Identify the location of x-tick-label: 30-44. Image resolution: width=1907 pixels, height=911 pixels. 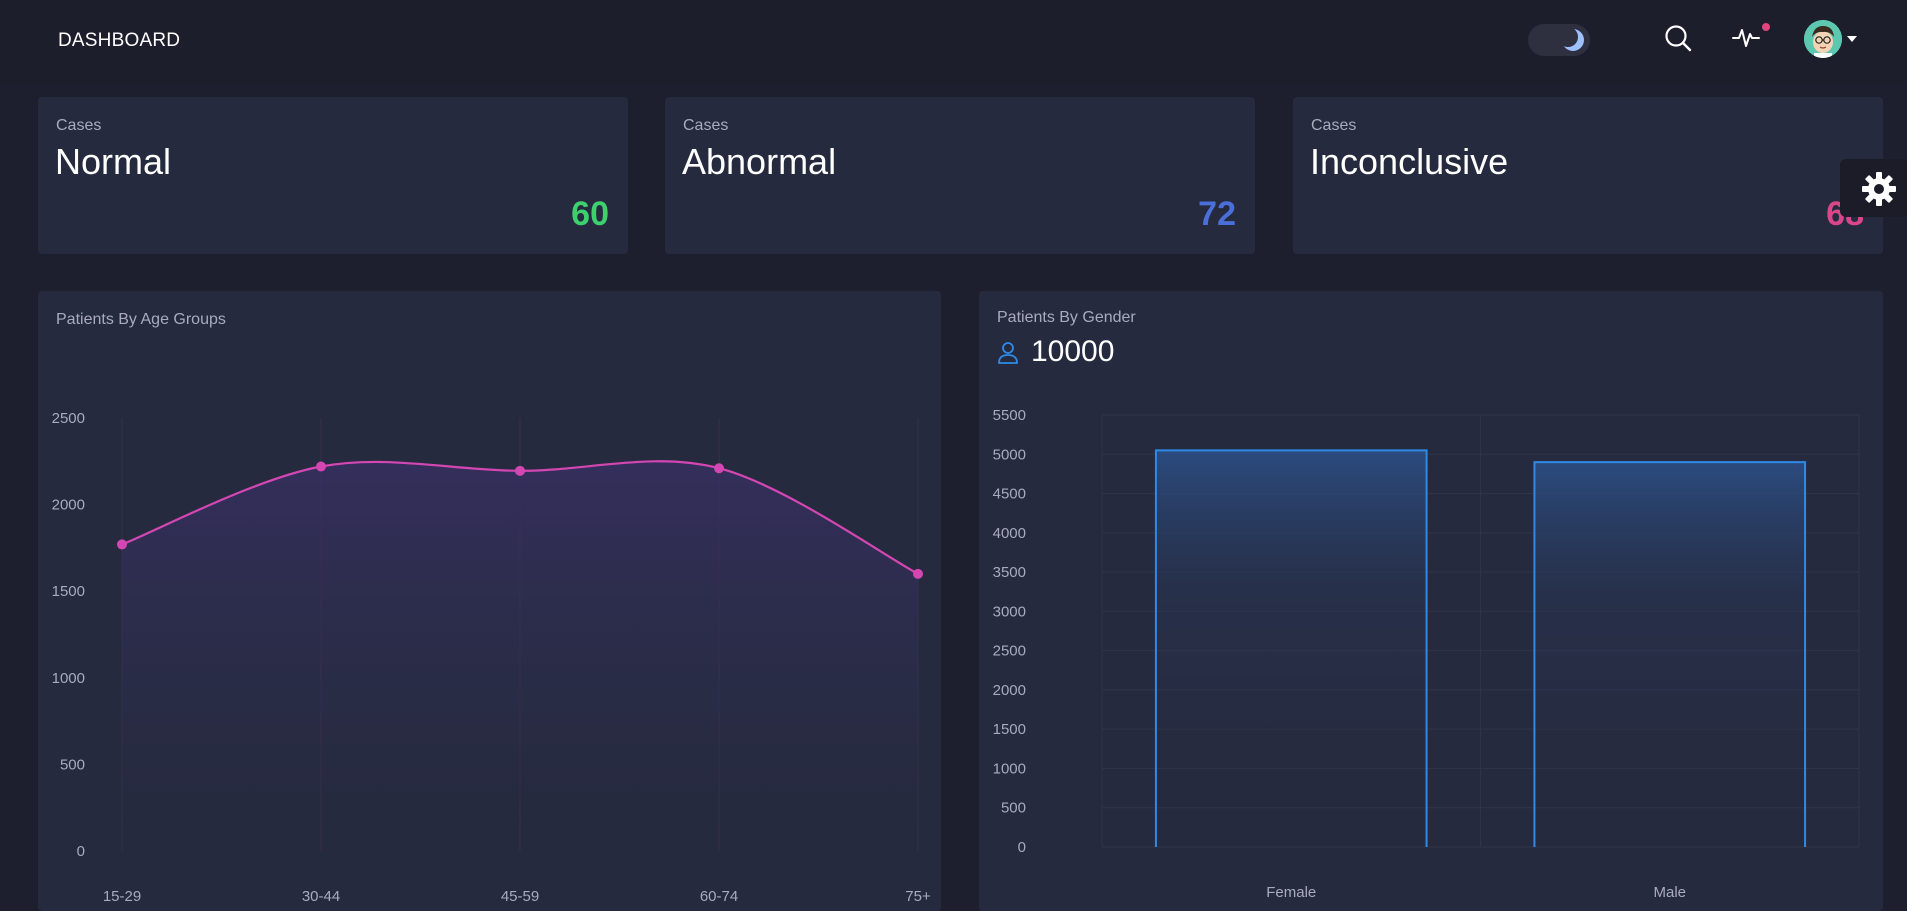
(321, 896).